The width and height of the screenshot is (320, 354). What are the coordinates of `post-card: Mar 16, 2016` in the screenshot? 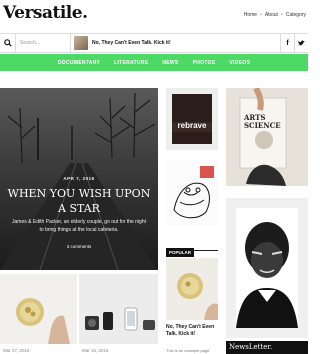 It's located at (118, 314).